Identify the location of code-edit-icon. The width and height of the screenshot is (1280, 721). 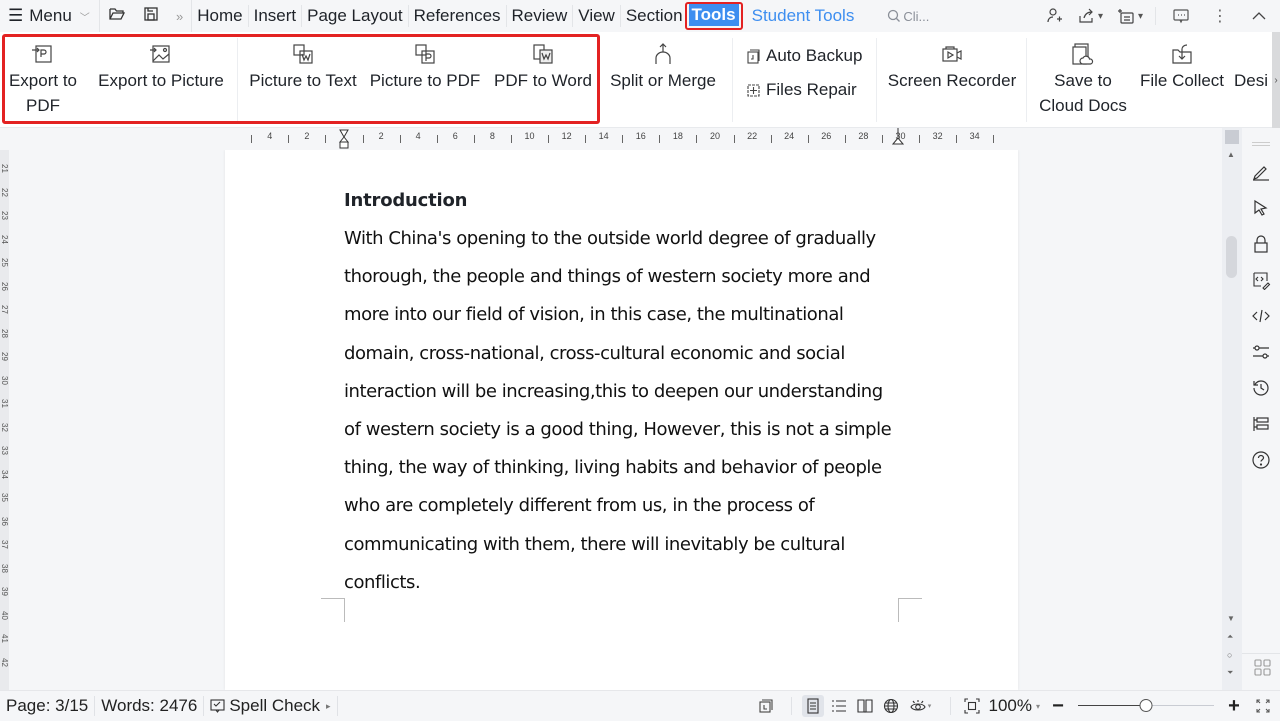
(1261, 280).